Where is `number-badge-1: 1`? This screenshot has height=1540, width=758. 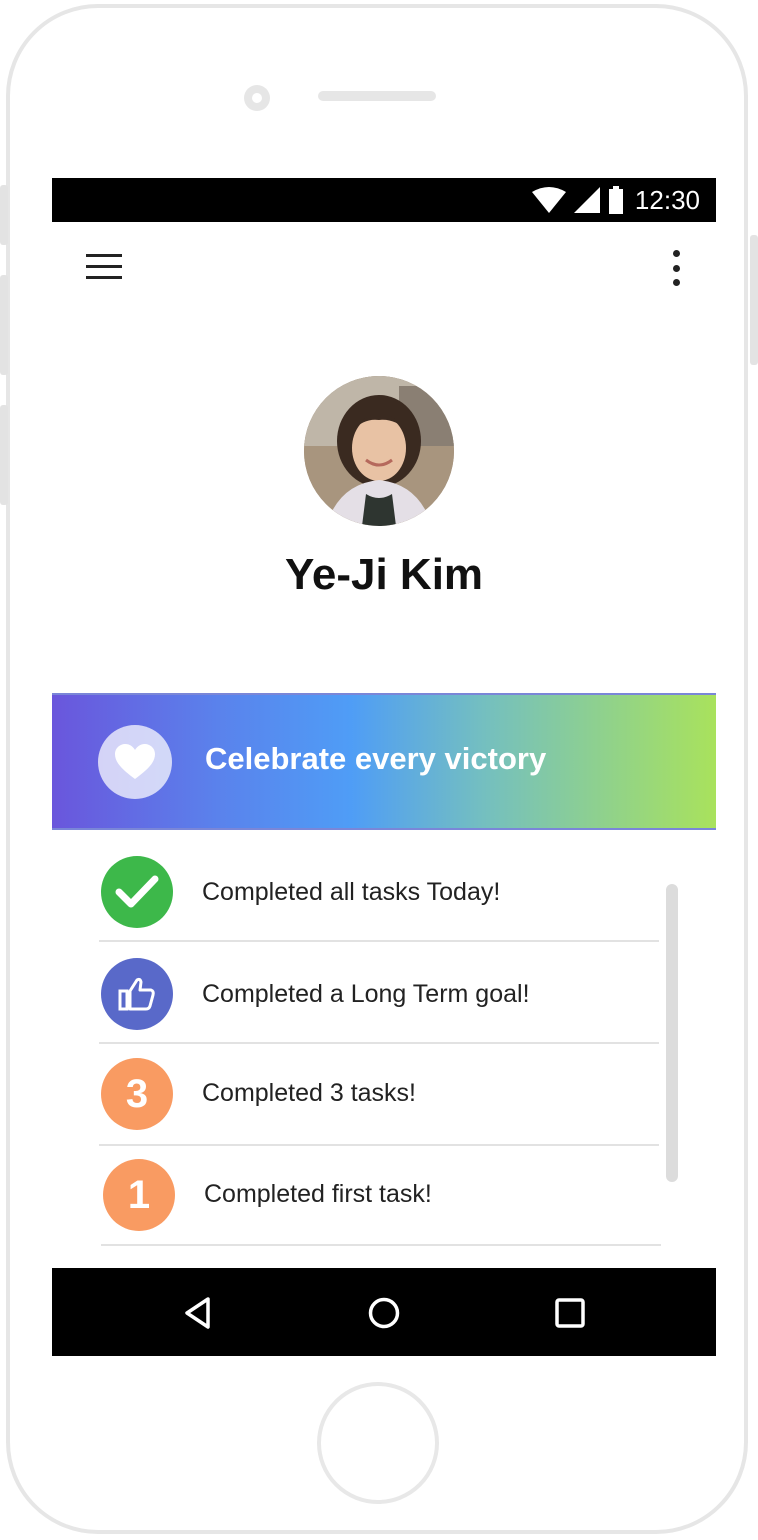 number-badge-1: 1 is located at coordinates (139, 1195).